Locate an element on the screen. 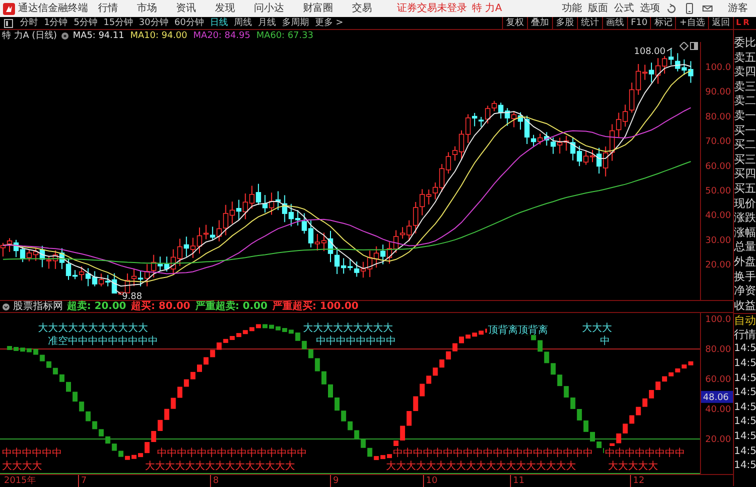 The height and width of the screenshot is (487, 756). user-name: 游客 is located at coordinates (738, 8).